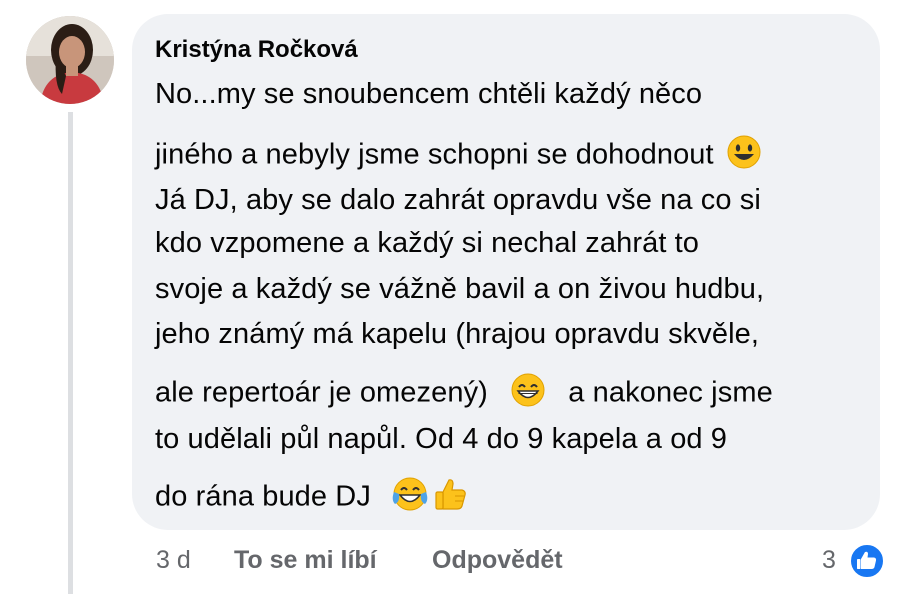 The height and width of the screenshot is (594, 912). What do you see at coordinates (70, 353) in the screenshot?
I see `thread-line` at bounding box center [70, 353].